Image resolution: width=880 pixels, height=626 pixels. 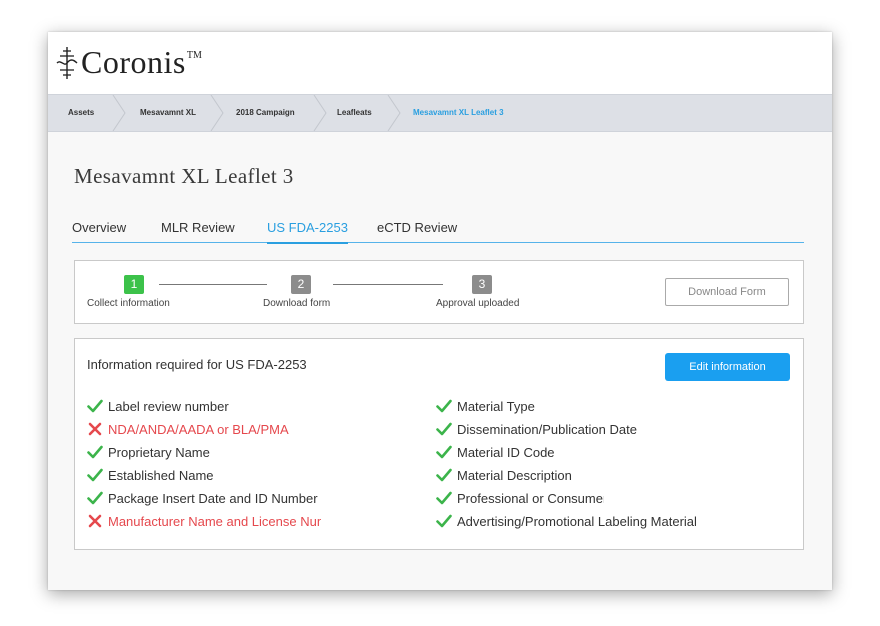 What do you see at coordinates (301, 284) in the screenshot?
I see `step-2-number: 2` at bounding box center [301, 284].